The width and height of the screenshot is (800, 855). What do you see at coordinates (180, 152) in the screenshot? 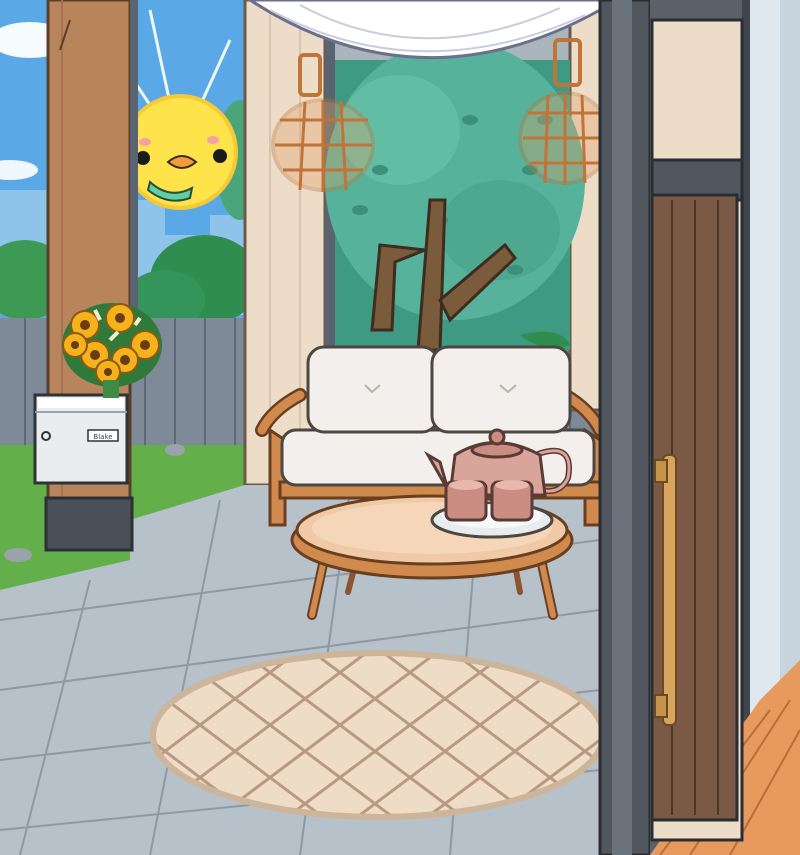
I see `smiling-duck-sun-icon` at bounding box center [180, 152].